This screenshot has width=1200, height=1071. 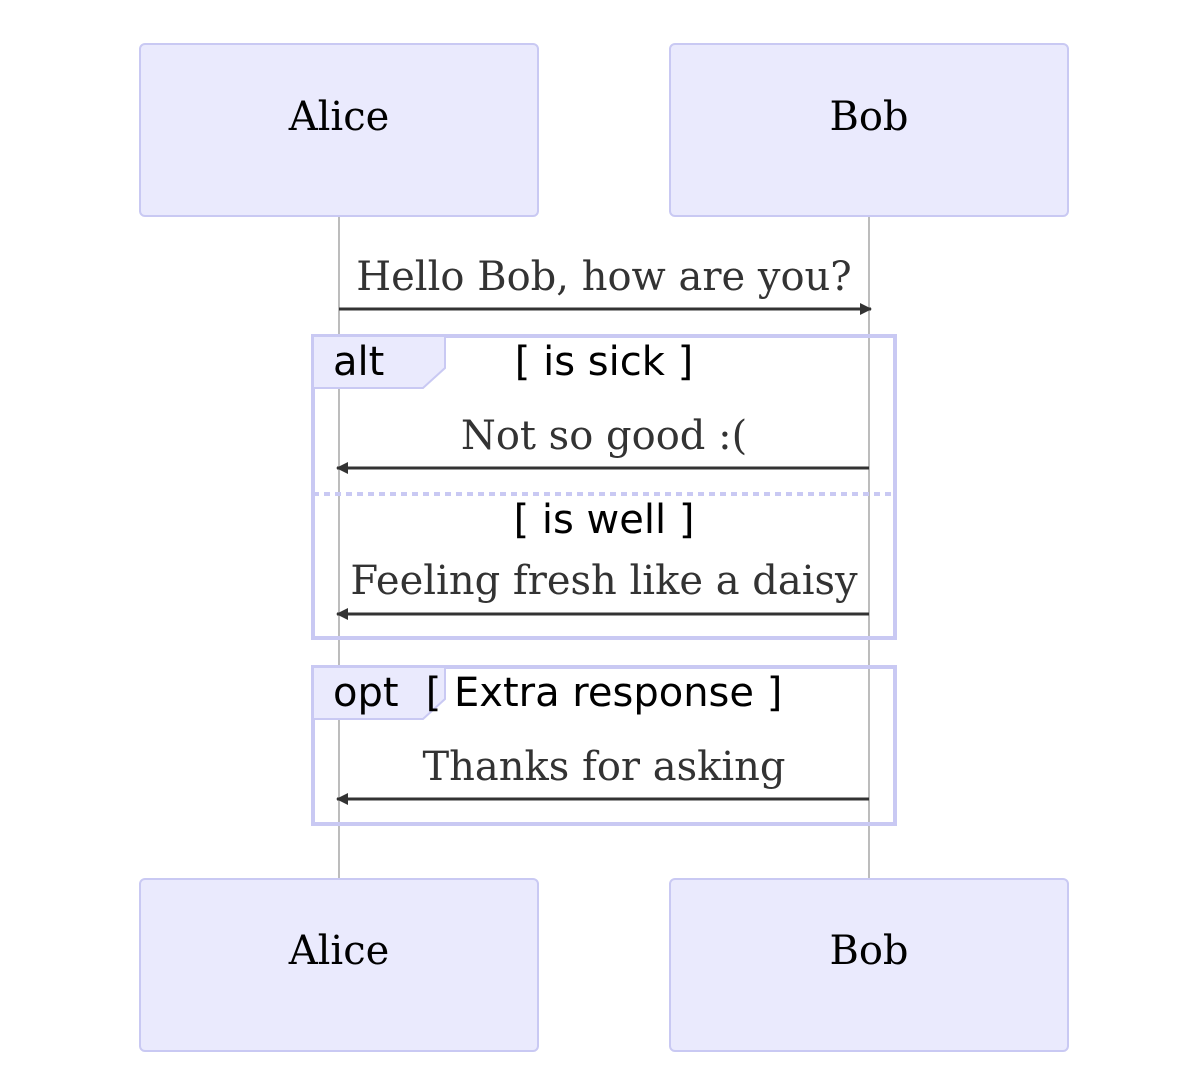 I want to click on actor-bob-top: Bob, so click(x=869, y=130).